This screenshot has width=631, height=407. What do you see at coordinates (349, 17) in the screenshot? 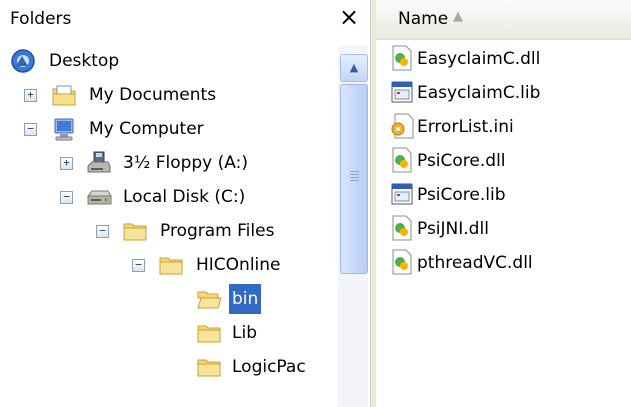
I see `close-folders-button: ×` at bounding box center [349, 17].